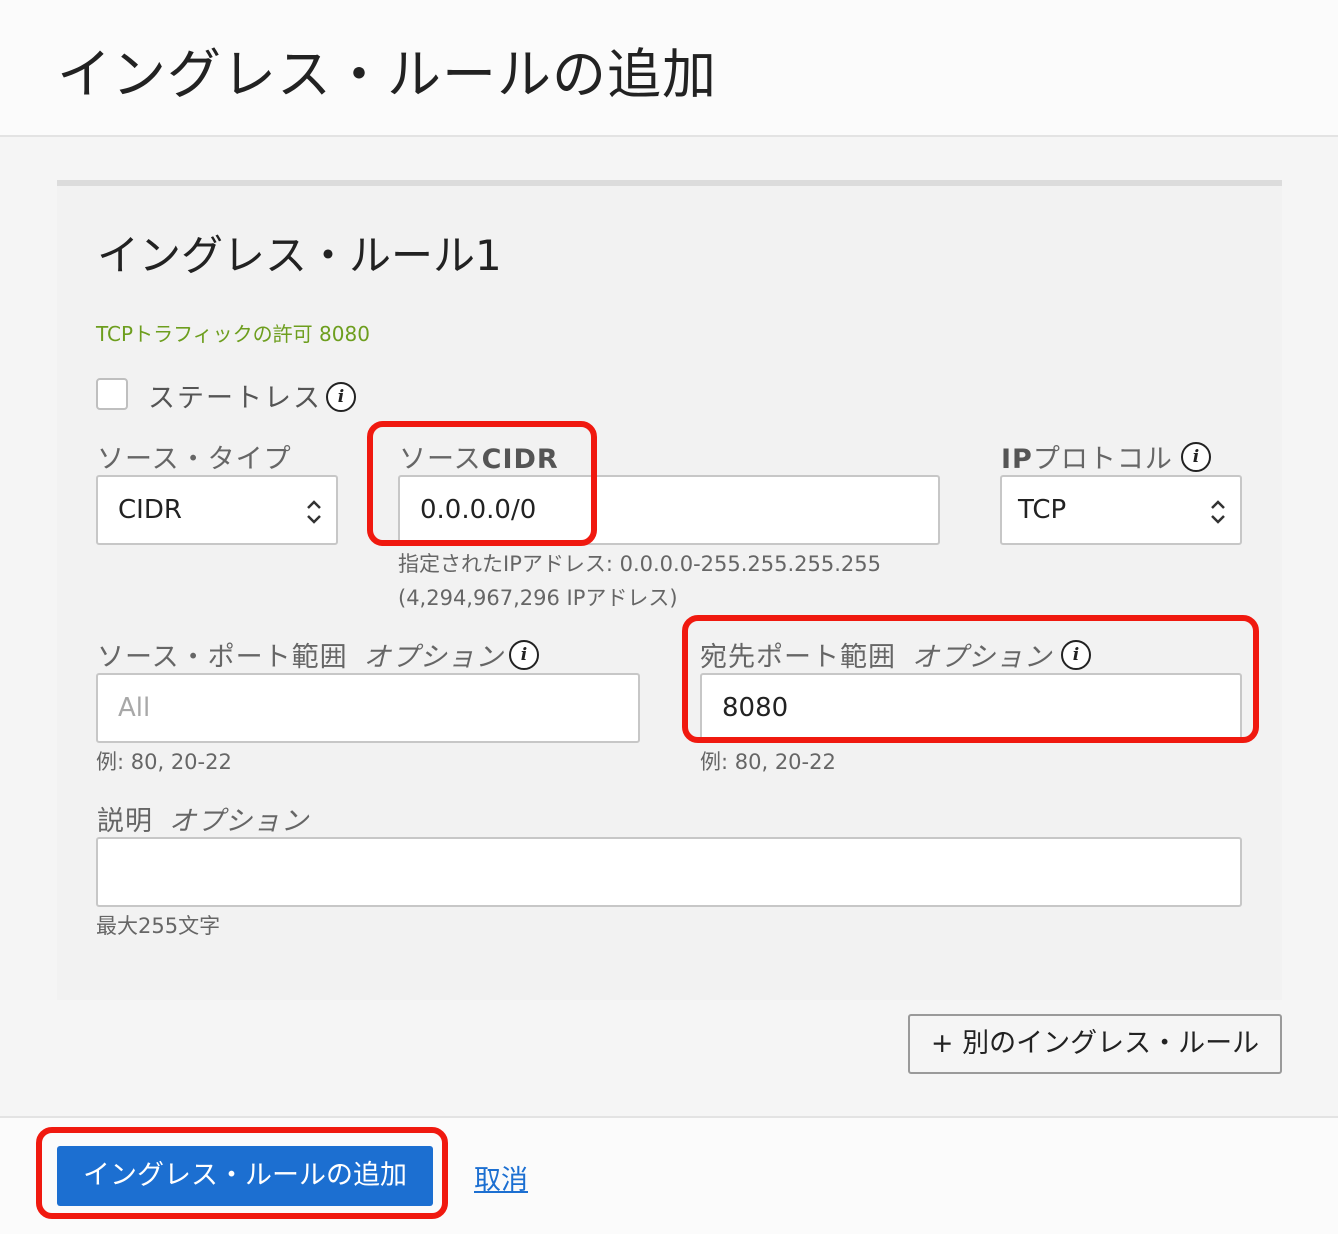  Describe the element at coordinates (134, 708) in the screenshot. I see `source-port-placeholder: All` at that location.